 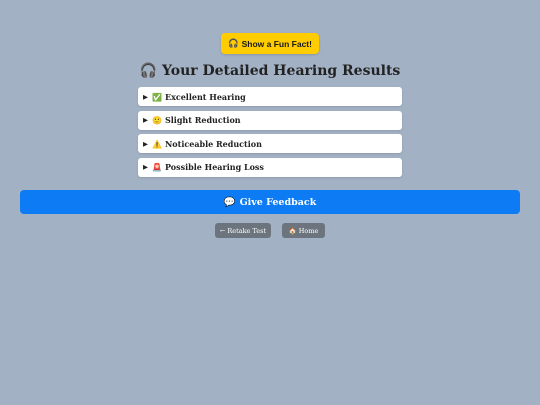 What do you see at coordinates (213, 143) in the screenshot?
I see `result-item-label: Noticeable Reduction` at bounding box center [213, 143].